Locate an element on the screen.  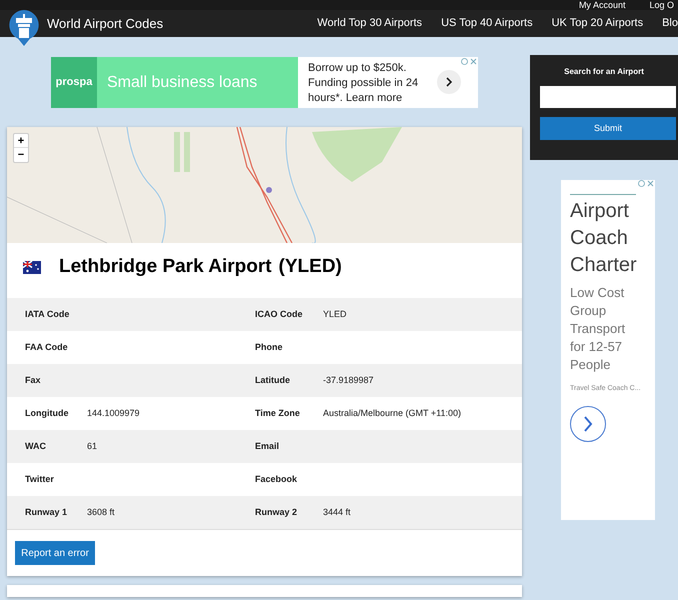
field-label: FAA Code is located at coordinates (46, 347).